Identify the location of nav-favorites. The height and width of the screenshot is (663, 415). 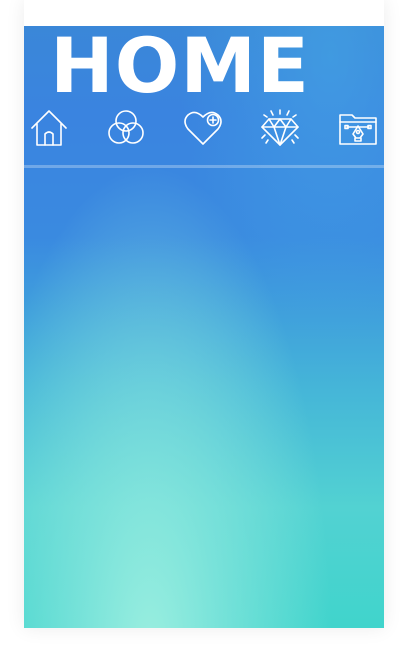
(203, 128).